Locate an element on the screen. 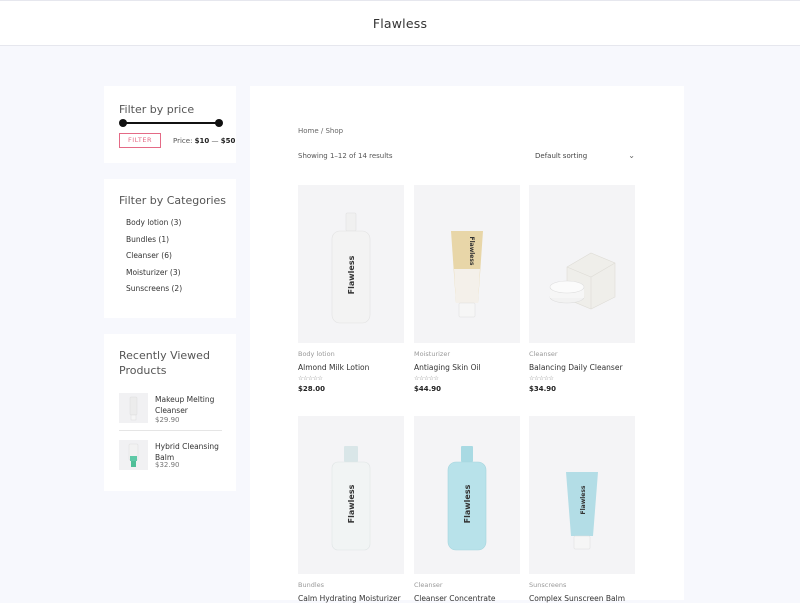 The height and width of the screenshot is (603, 800). product-name: Complex Sunscreen Balm is located at coordinates (577, 598).